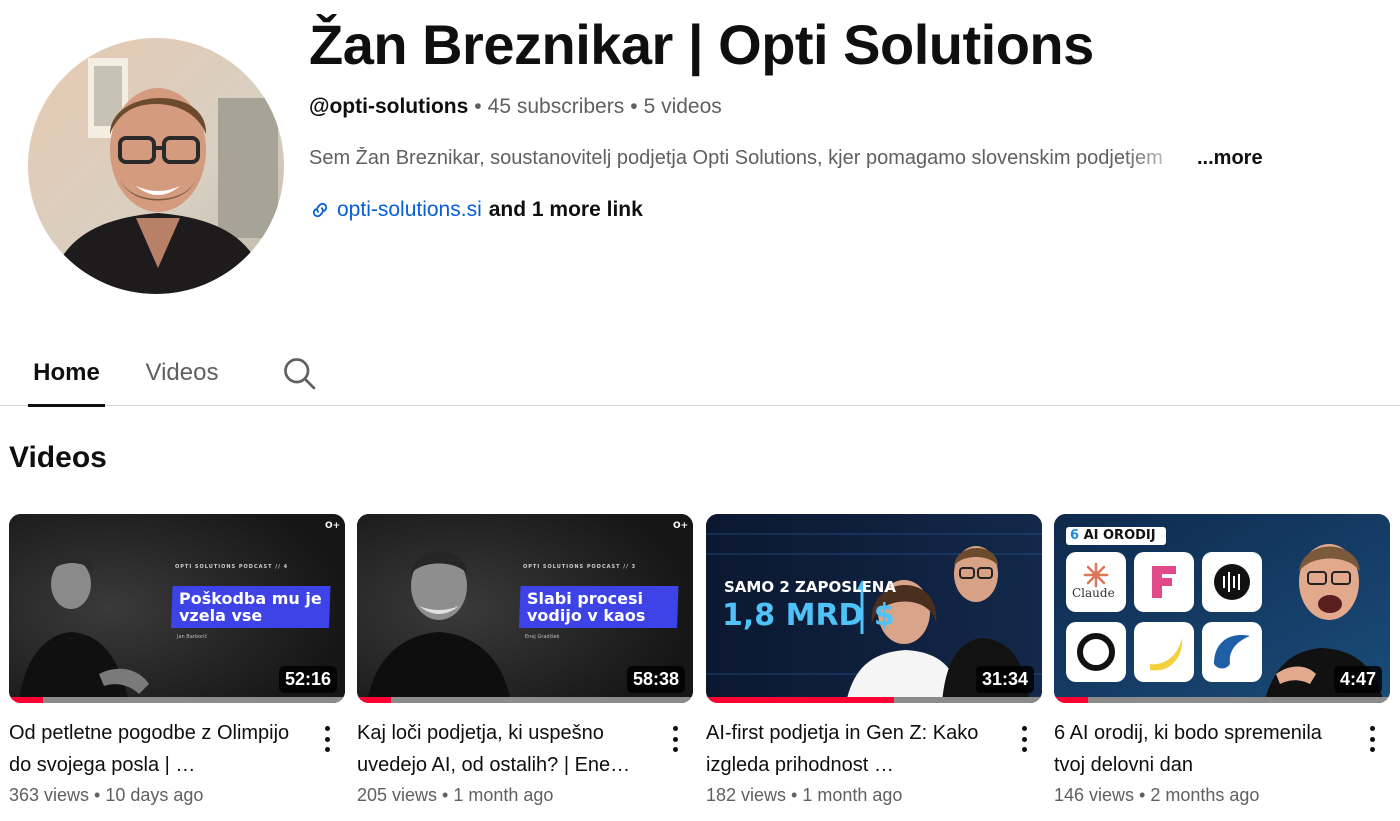  I want to click on tab-home: Home, so click(66, 373).